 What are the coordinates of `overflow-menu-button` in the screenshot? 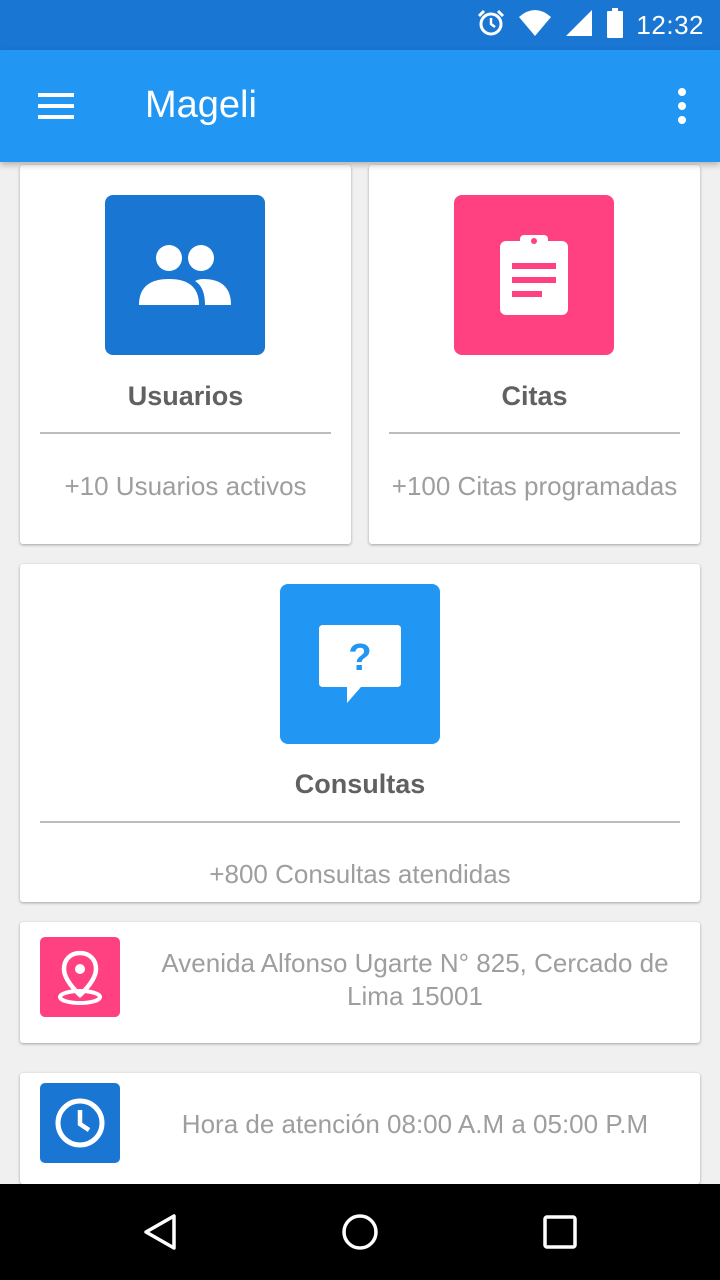 It's located at (682, 106).